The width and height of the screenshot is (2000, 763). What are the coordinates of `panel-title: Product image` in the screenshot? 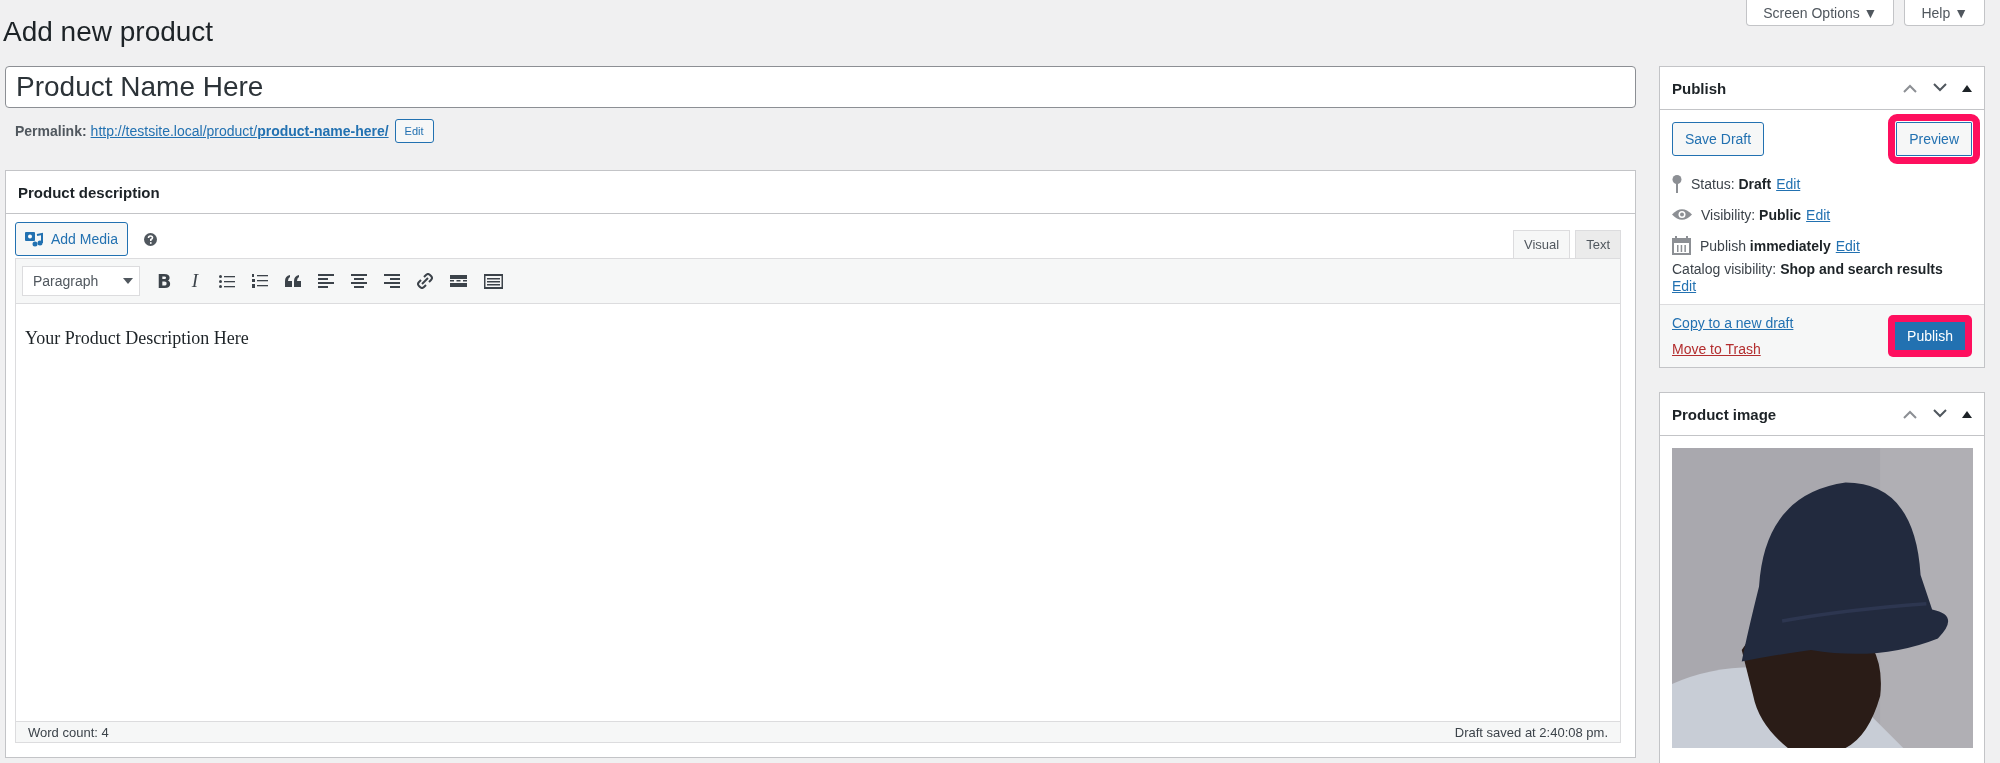 It's located at (1724, 414).